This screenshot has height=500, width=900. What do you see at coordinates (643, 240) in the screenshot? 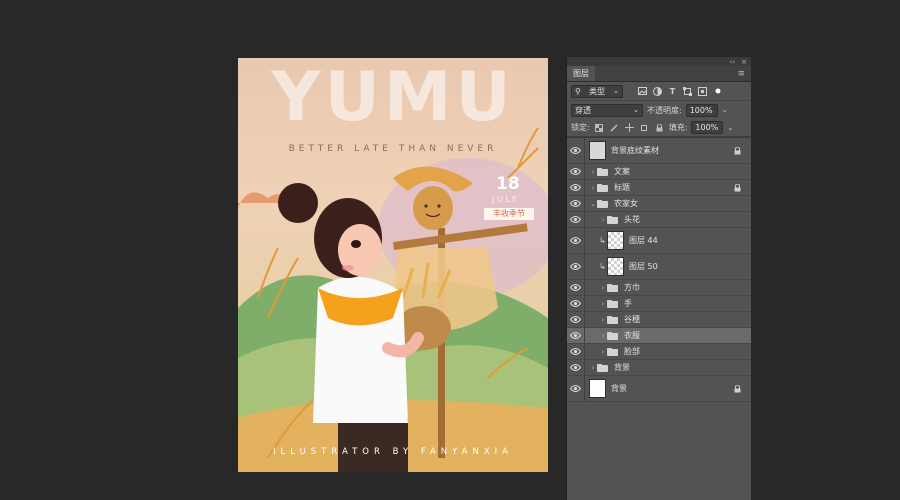
I see `layer-name: 图层 44` at bounding box center [643, 240].